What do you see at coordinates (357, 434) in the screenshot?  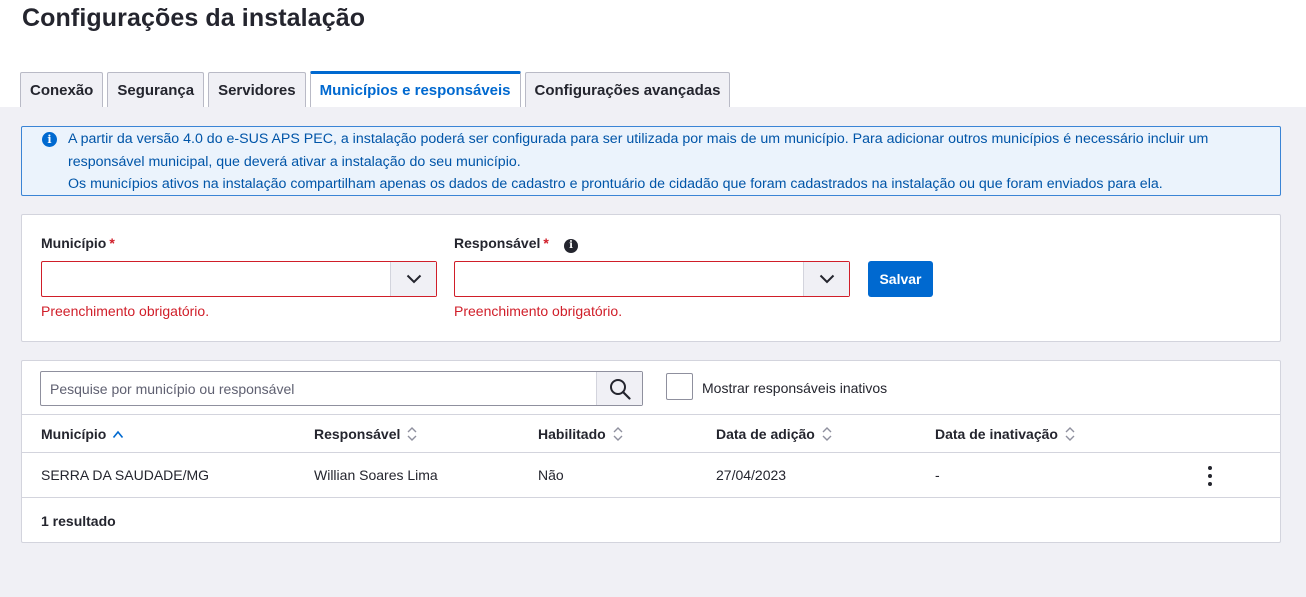 I see `column-header-label: Responsável` at bounding box center [357, 434].